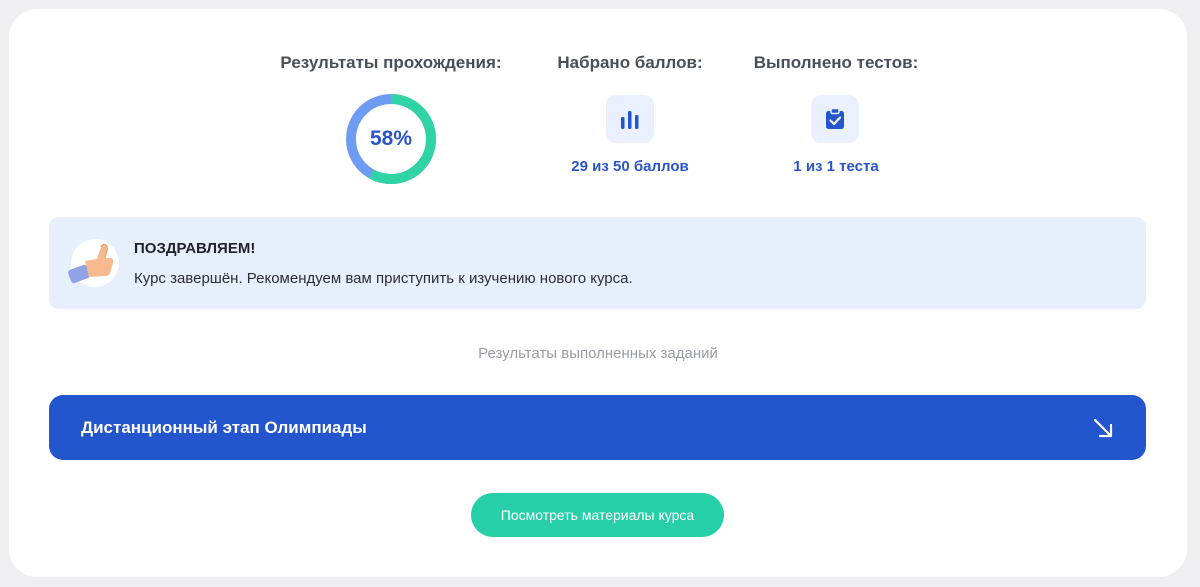  I want to click on progress-percent: 58%, so click(391, 138).